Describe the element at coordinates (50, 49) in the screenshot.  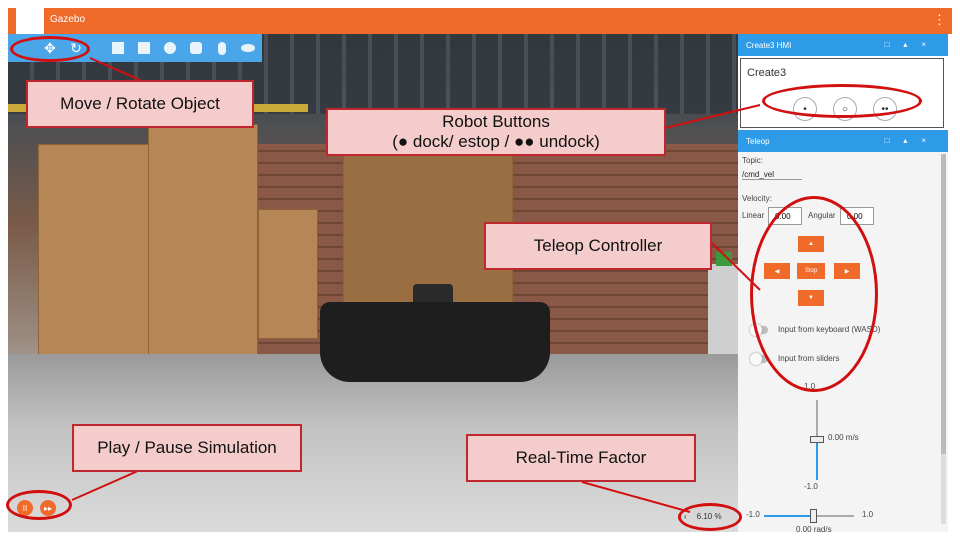
I see `move-rotate-highlight` at that location.